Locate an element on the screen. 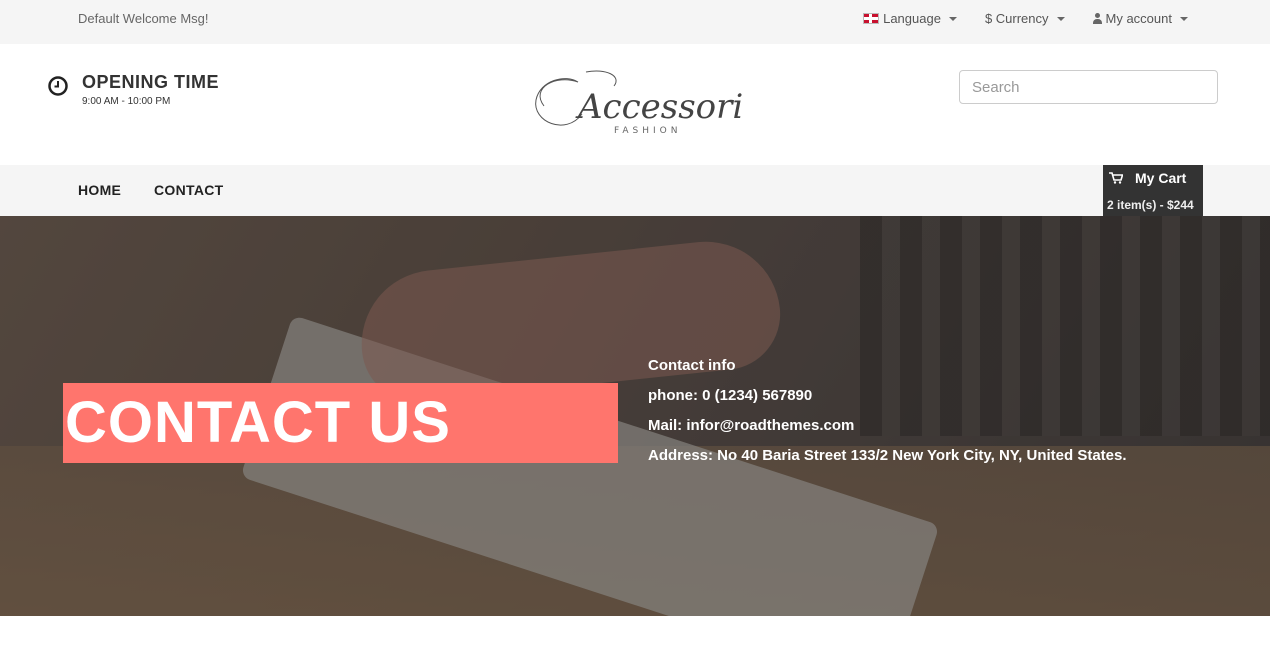  logo-main-text: Accessories is located at coordinates (658, 107).